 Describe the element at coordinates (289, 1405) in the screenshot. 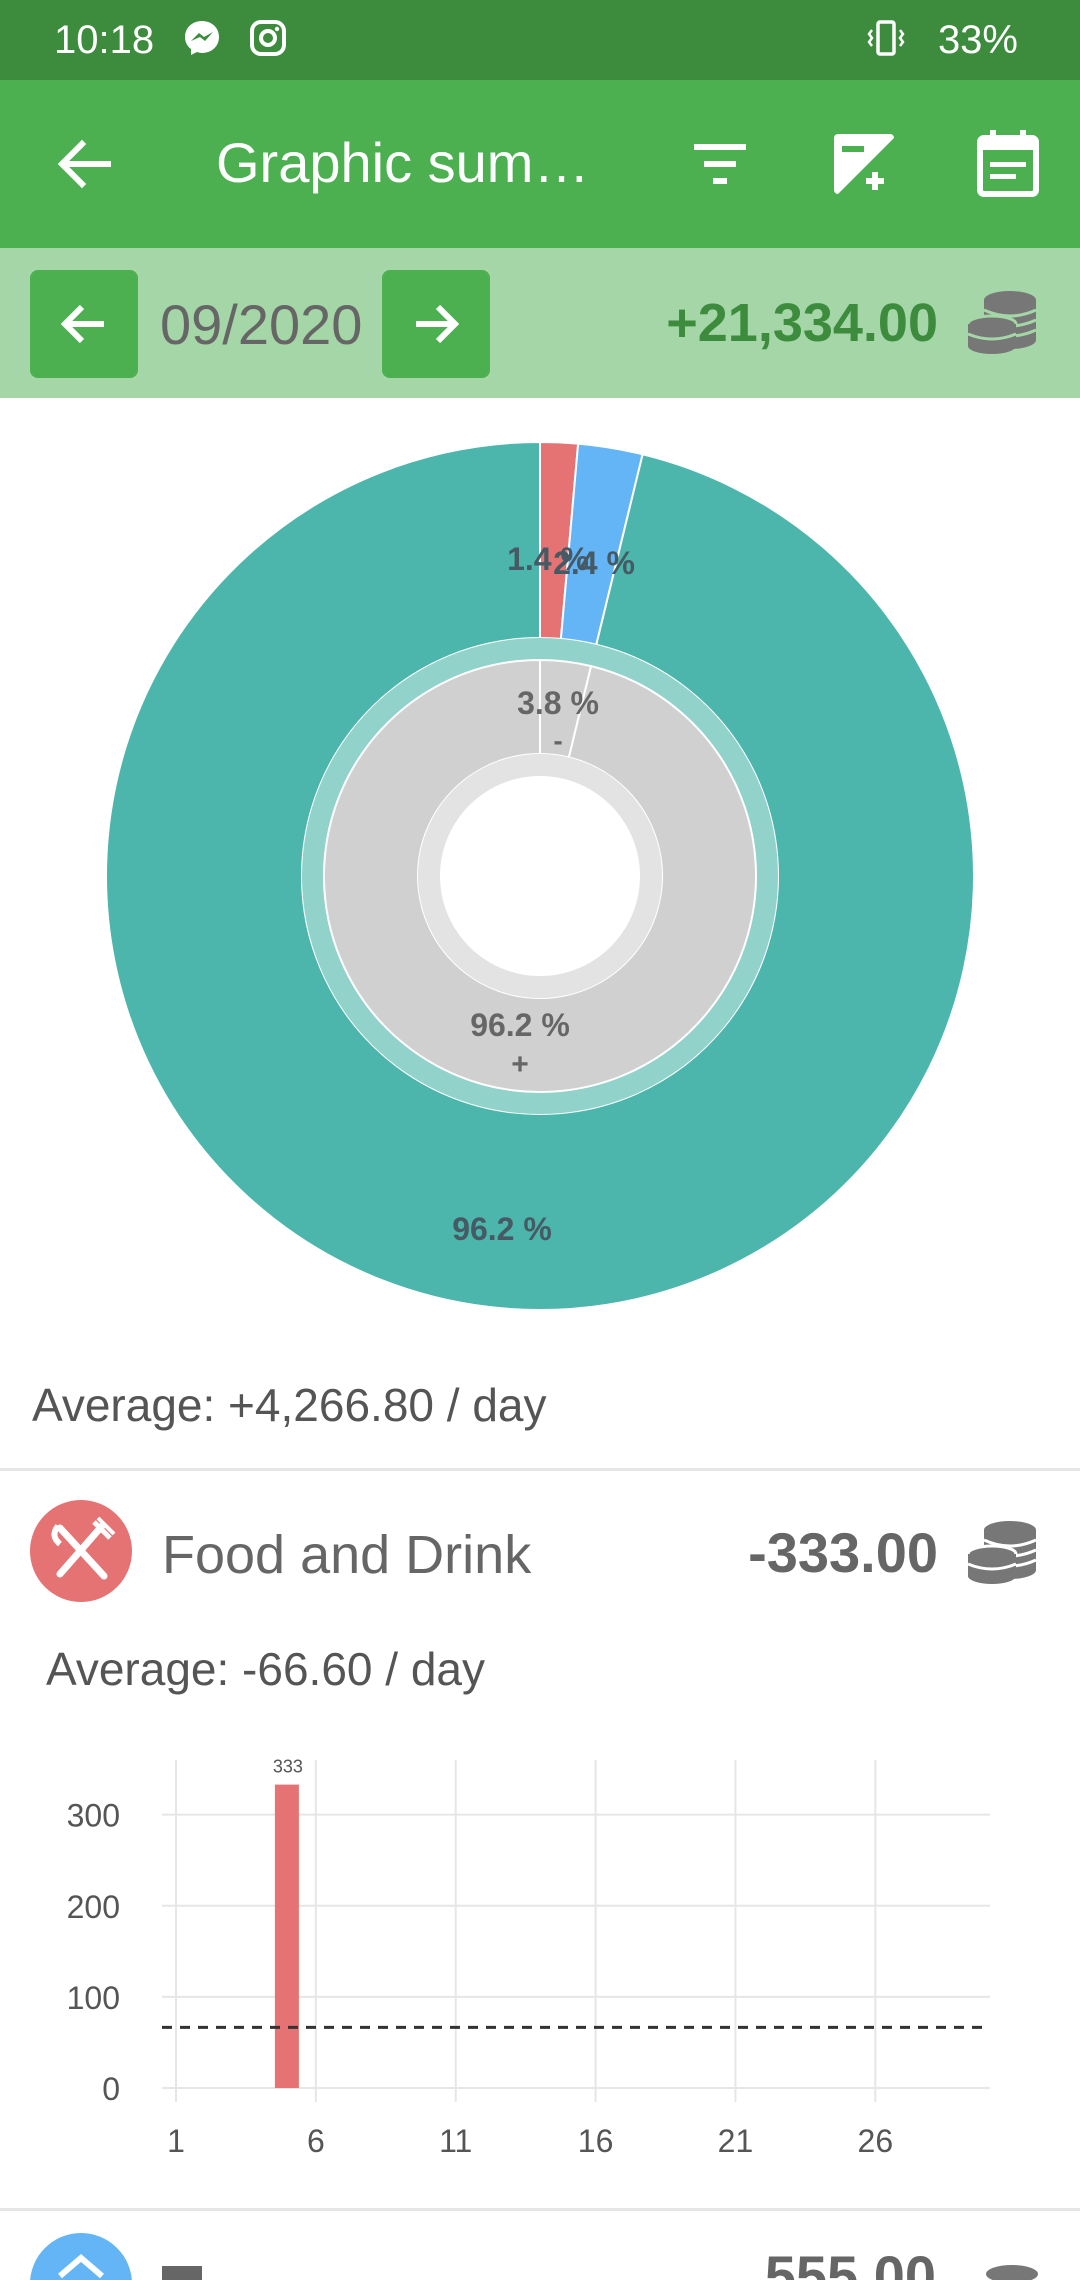

I see `average-per-day: Average: +4,266.80 / day` at that location.